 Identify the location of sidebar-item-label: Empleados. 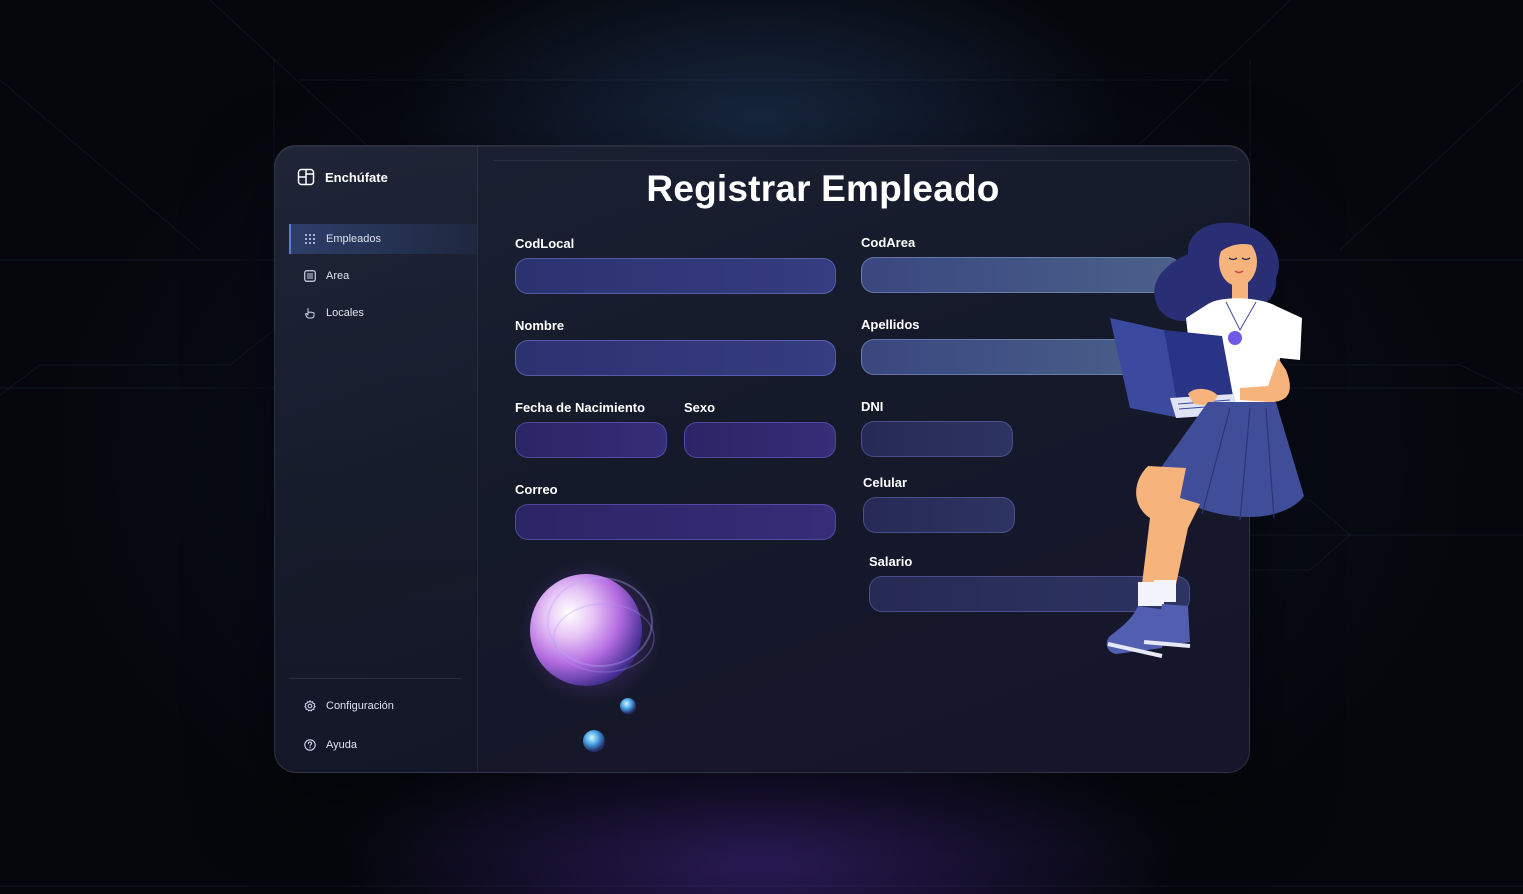
(354, 239).